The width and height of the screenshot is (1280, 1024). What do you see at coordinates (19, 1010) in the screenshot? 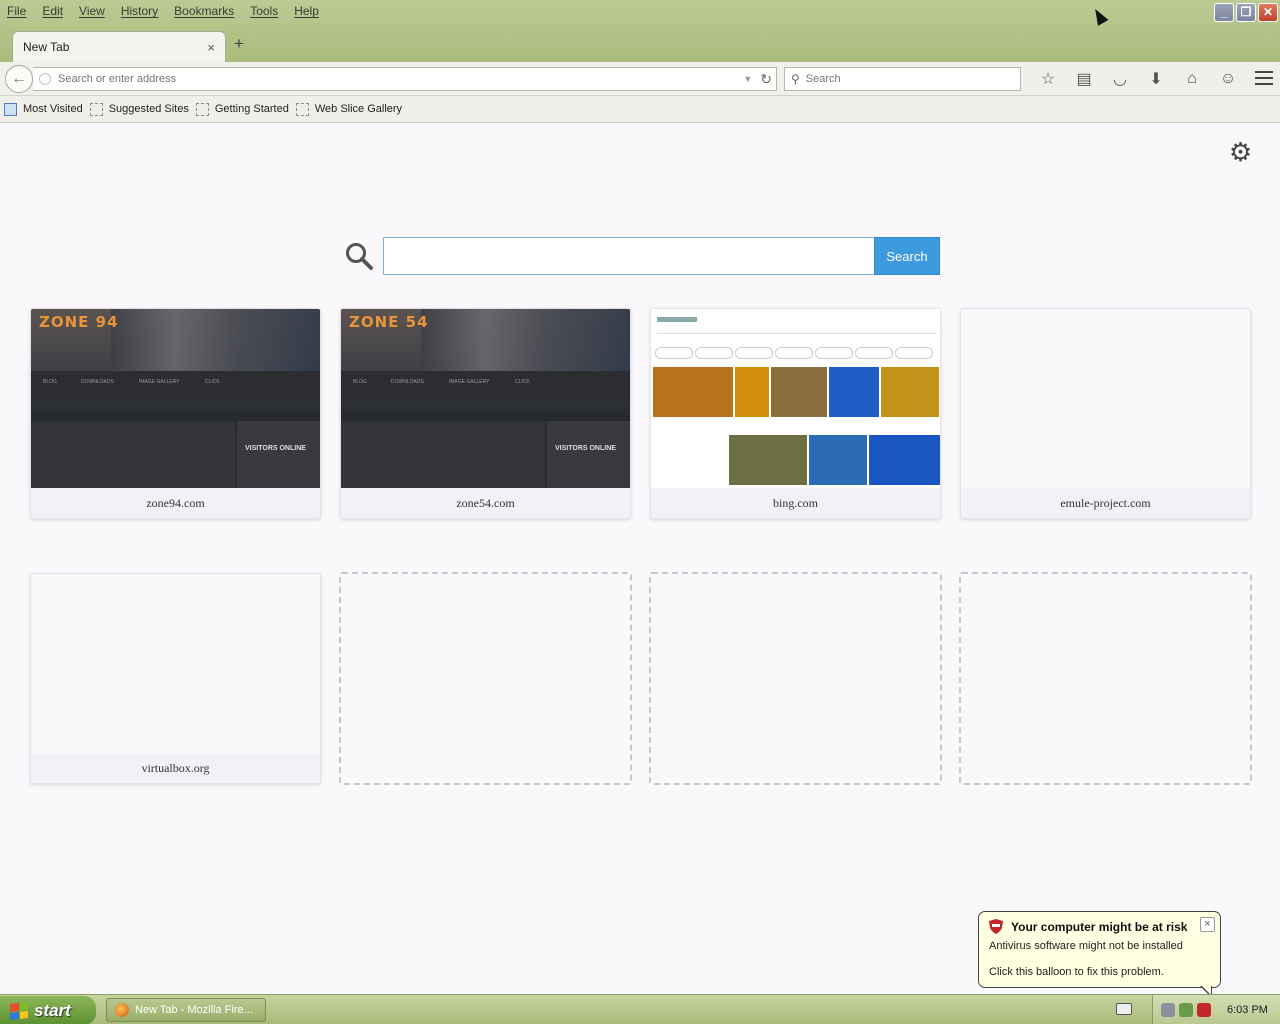
I see `windows-logo-icon` at bounding box center [19, 1010].